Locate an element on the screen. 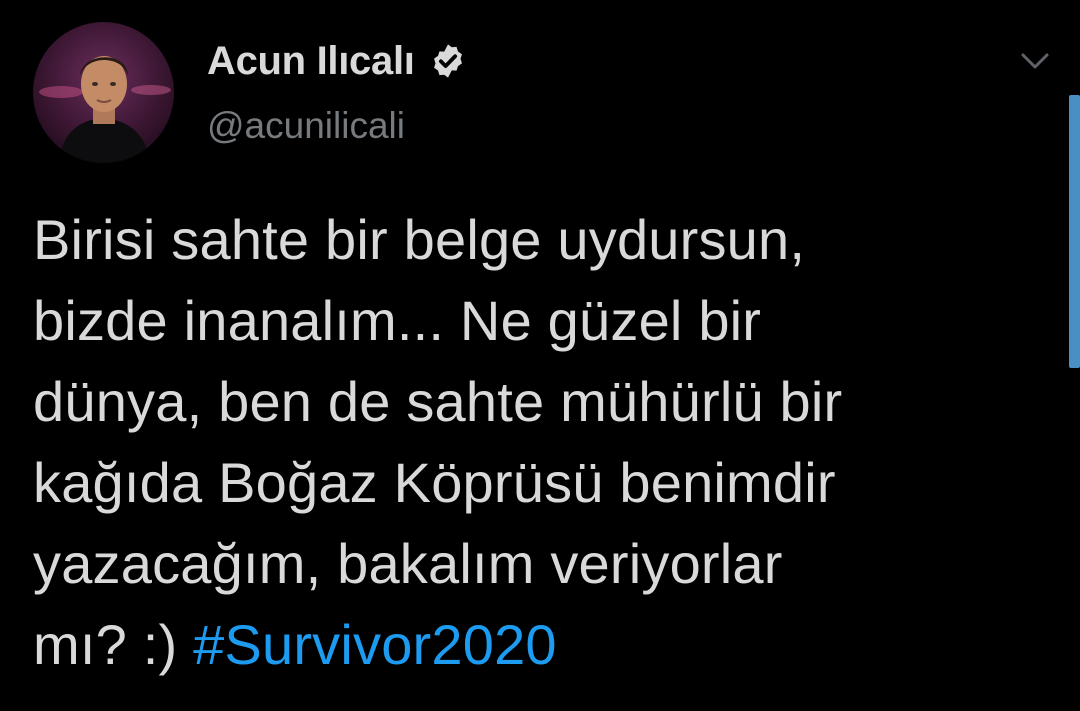 The height and width of the screenshot is (711, 1080). name-row: Acun Ilıcalı is located at coordinates (337, 61).